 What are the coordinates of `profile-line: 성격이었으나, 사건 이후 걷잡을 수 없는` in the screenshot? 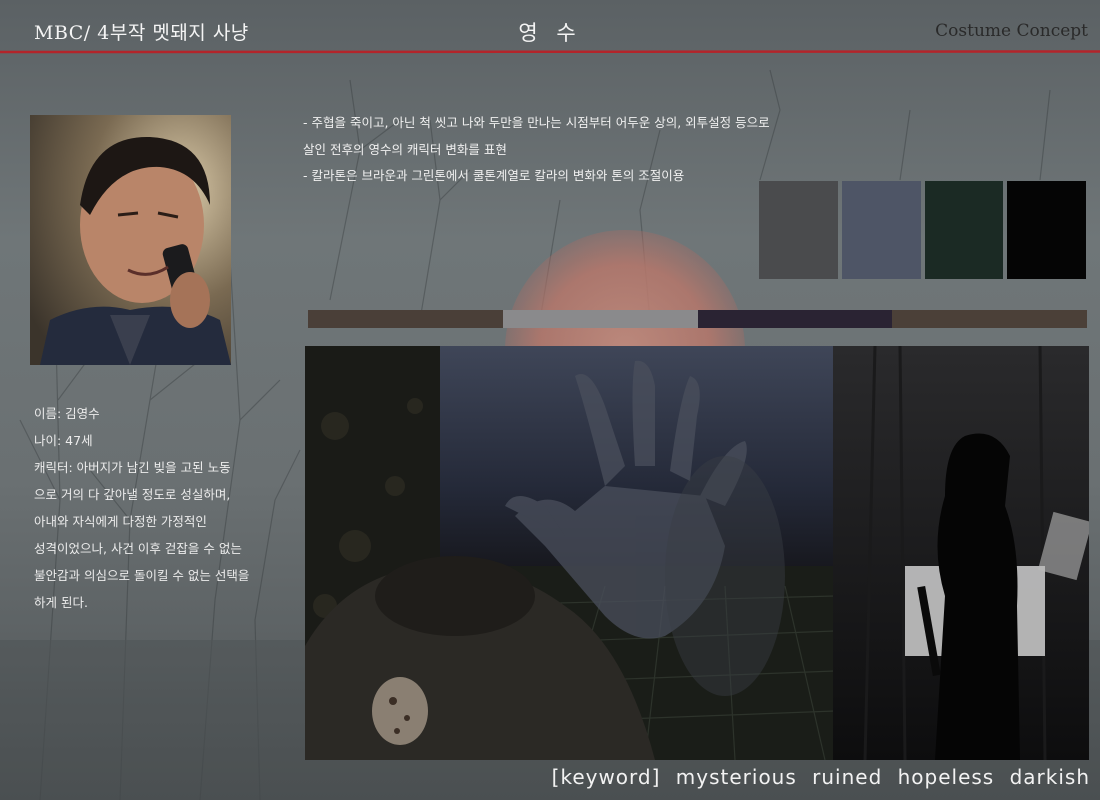 It's located at (138, 548).